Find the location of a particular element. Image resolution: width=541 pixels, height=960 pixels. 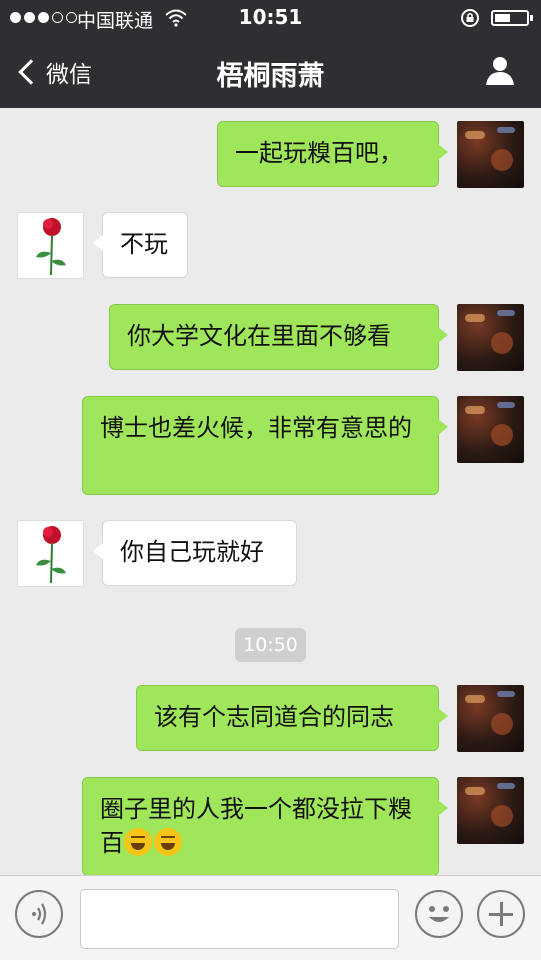

input-bar is located at coordinates (270, 917).